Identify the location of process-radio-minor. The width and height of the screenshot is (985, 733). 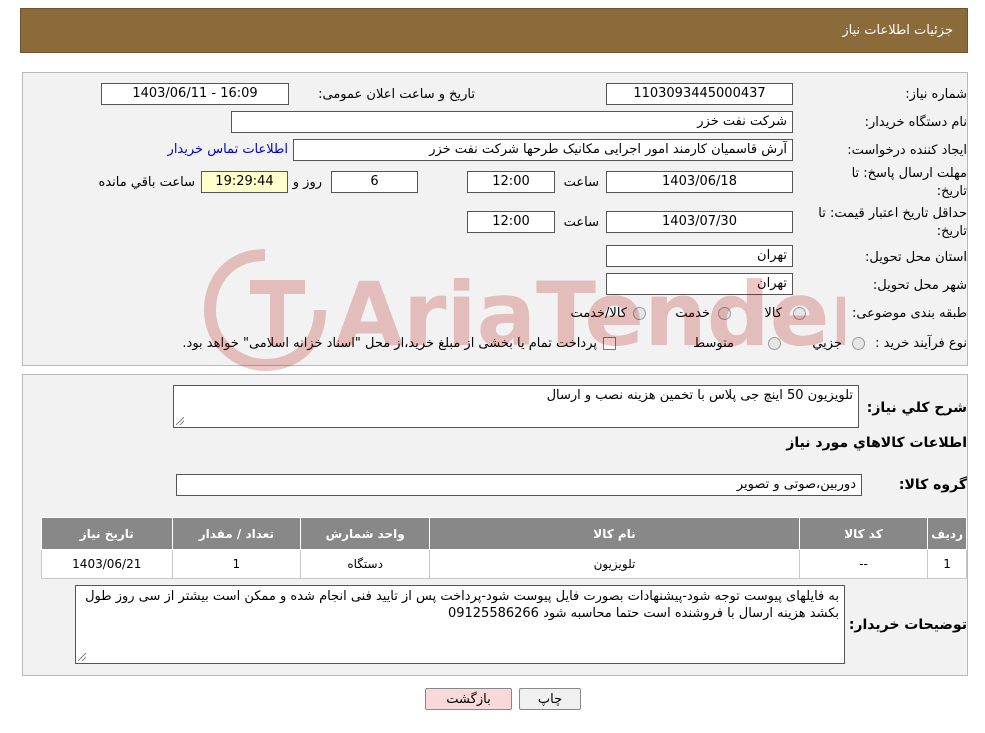
(858, 343).